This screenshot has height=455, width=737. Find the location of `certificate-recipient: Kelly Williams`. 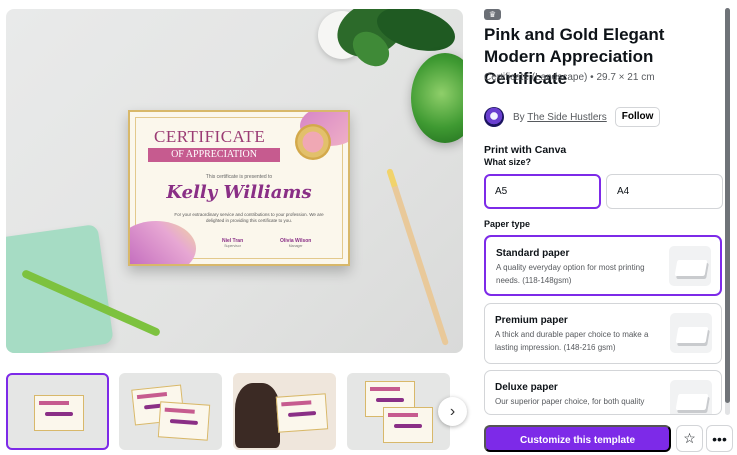

certificate-recipient: Kelly Williams is located at coordinates (239, 192).